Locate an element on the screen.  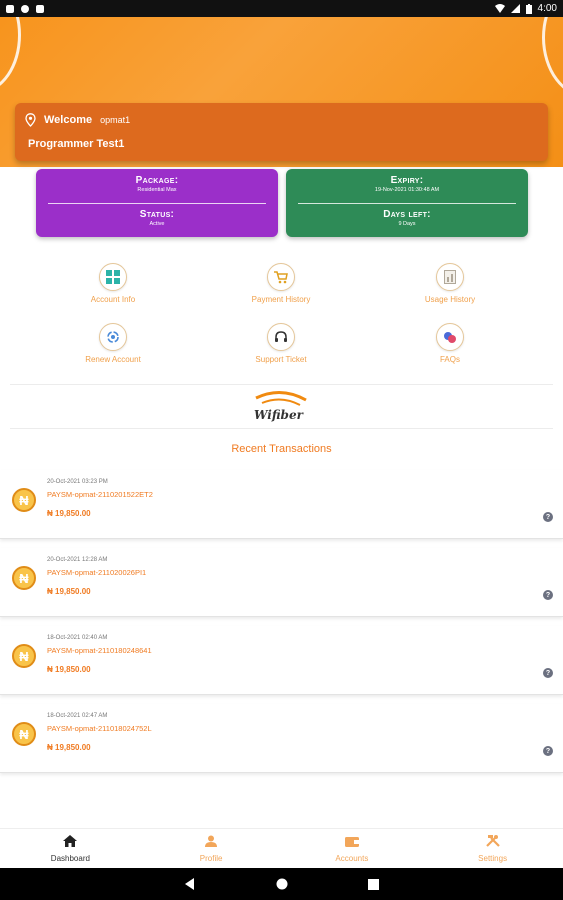
package-card: Package: Residential Max Status: Active is located at coordinates (157, 203).